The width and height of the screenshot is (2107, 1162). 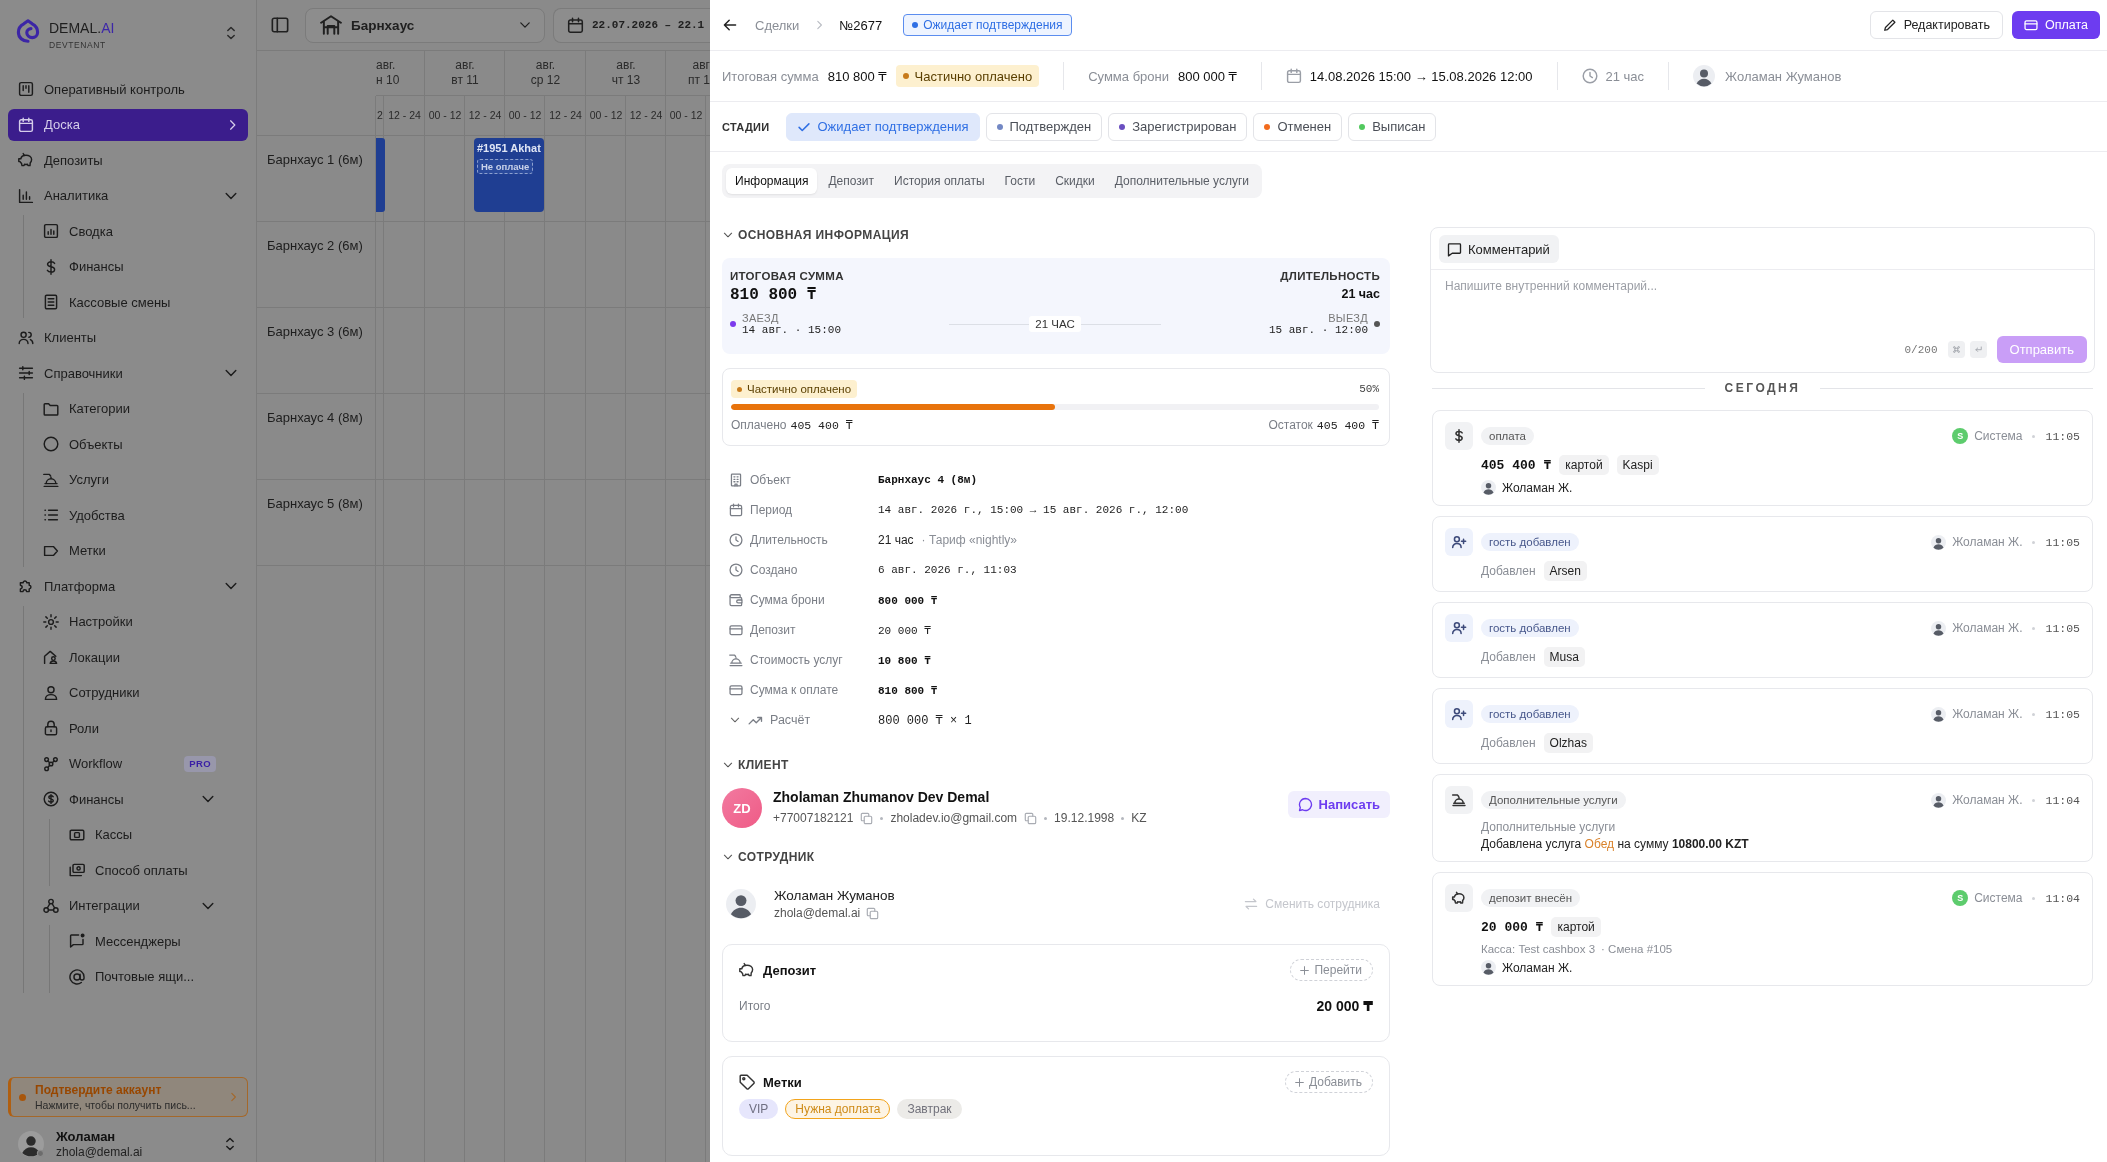 What do you see at coordinates (465, 65) in the screenshot?
I see `day-month: авг.` at bounding box center [465, 65].